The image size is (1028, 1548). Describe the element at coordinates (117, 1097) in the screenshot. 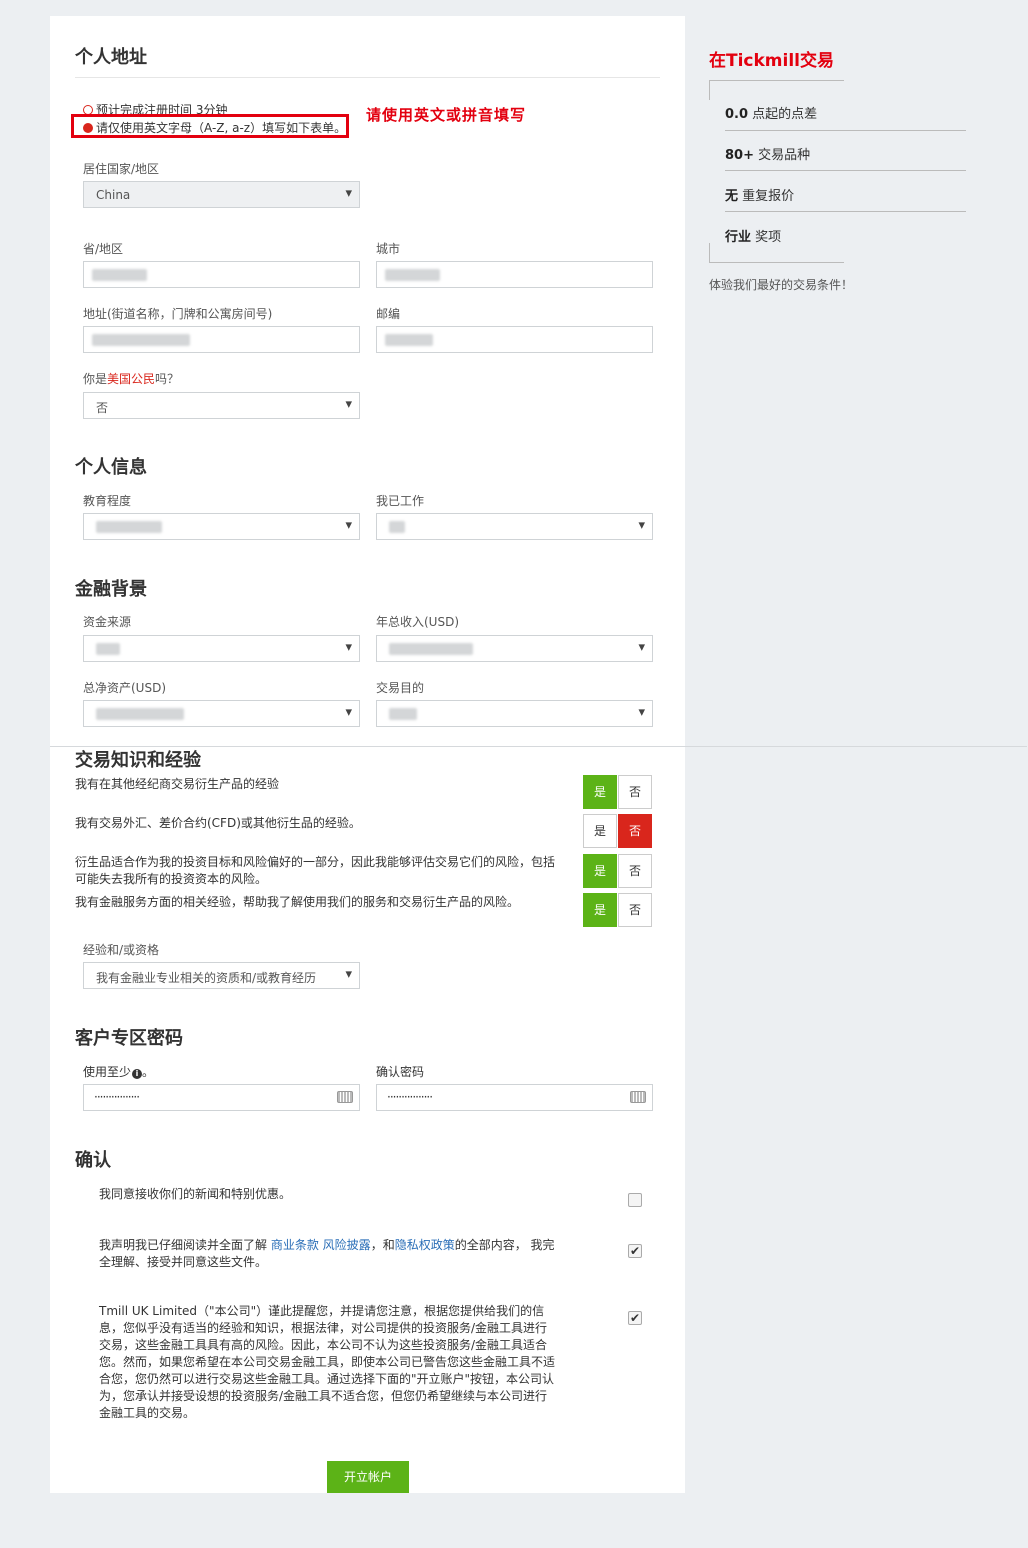

I see `password-mask: ················` at that location.